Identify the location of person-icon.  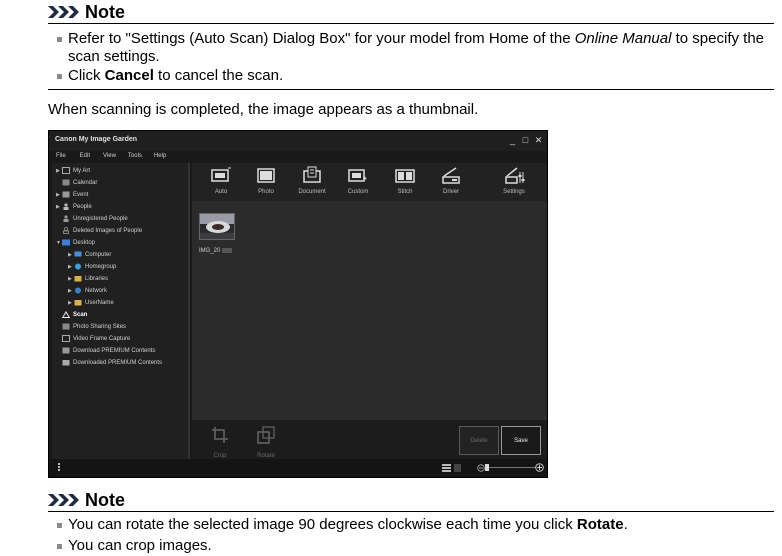
(66, 218).